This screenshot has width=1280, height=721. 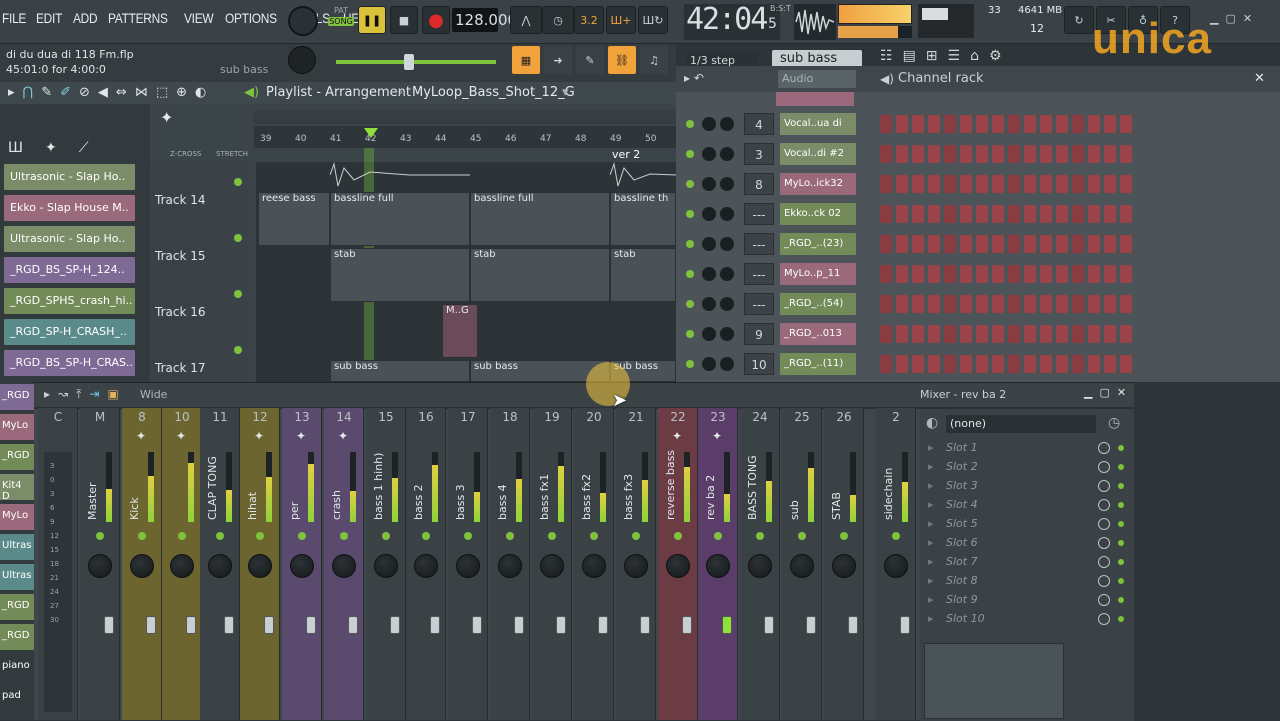 What do you see at coordinates (17, 577) in the screenshot?
I see `pattern-item: Ultras` at bounding box center [17, 577].